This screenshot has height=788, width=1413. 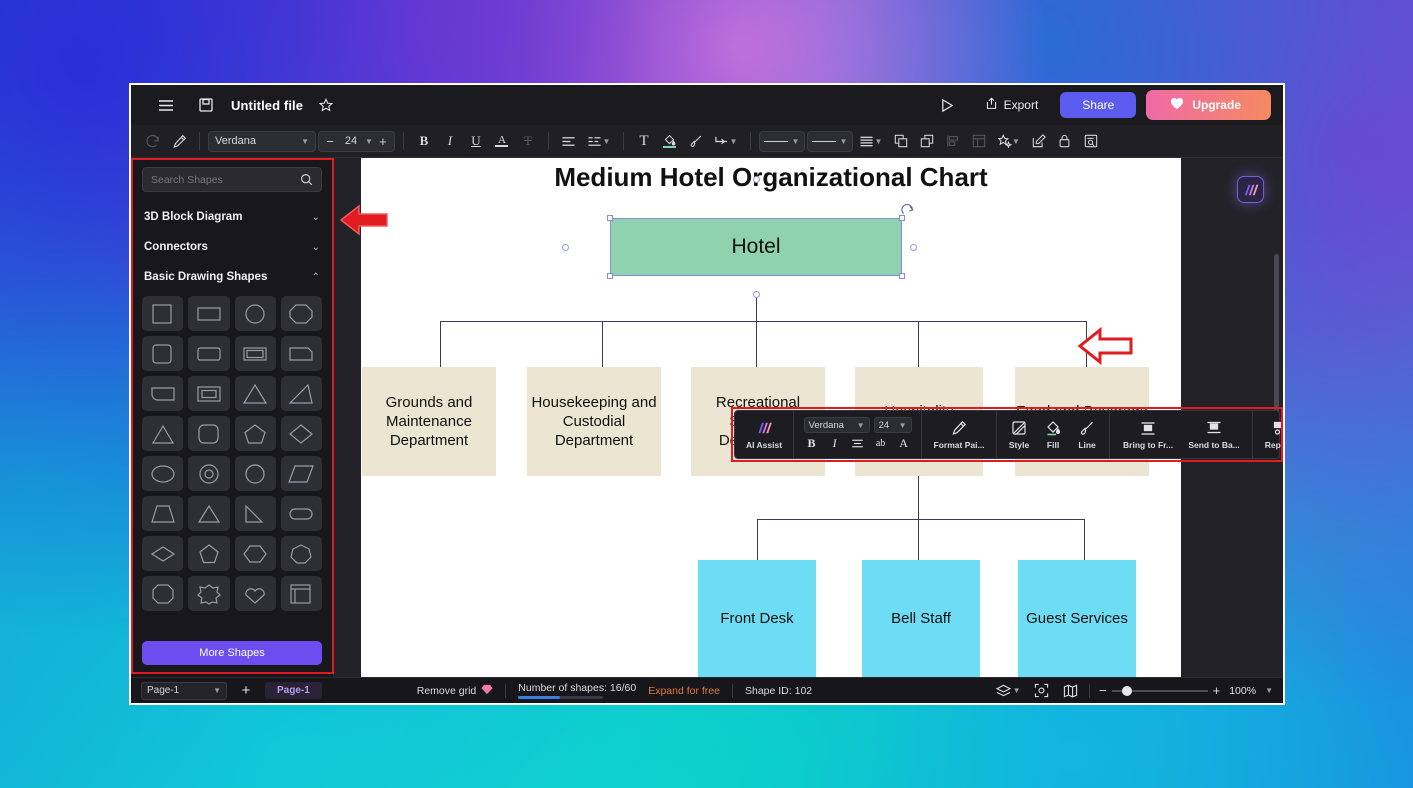 I want to click on line-button: Line, so click(x=1087, y=435).